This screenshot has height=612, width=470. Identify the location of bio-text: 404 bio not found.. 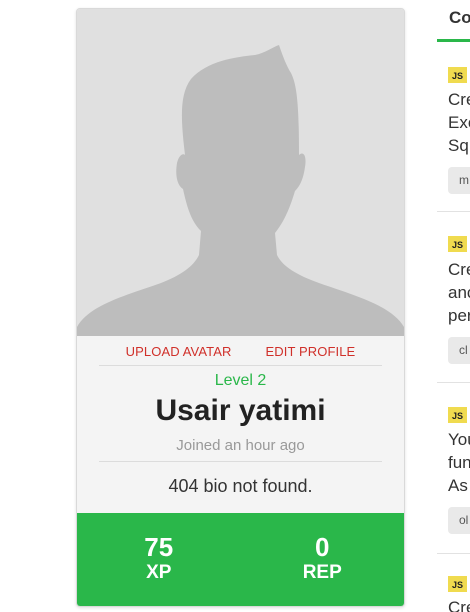
(240, 486).